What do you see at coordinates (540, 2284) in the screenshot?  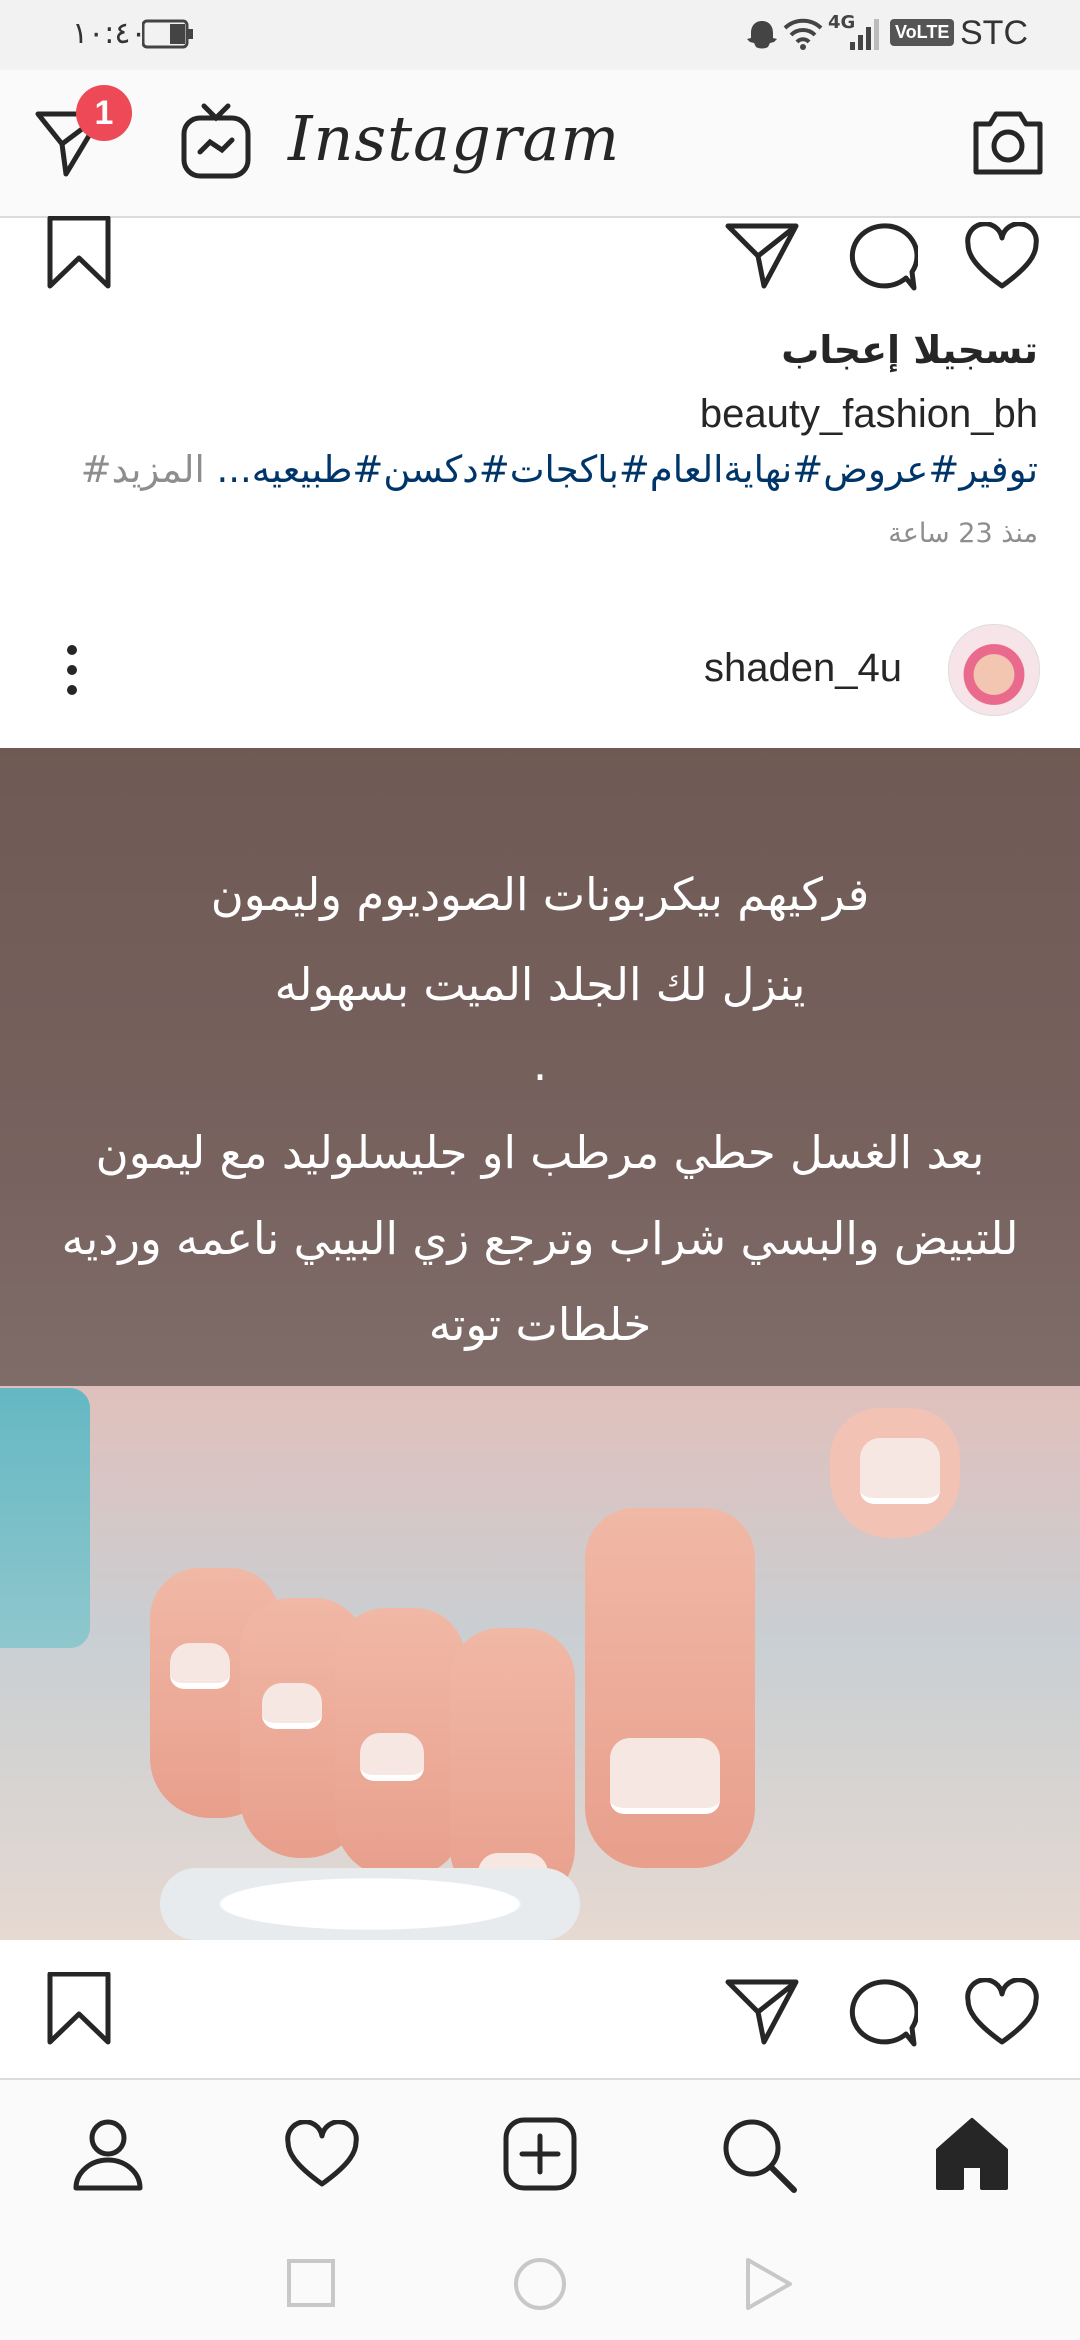 I see `home-circle-icon` at bounding box center [540, 2284].